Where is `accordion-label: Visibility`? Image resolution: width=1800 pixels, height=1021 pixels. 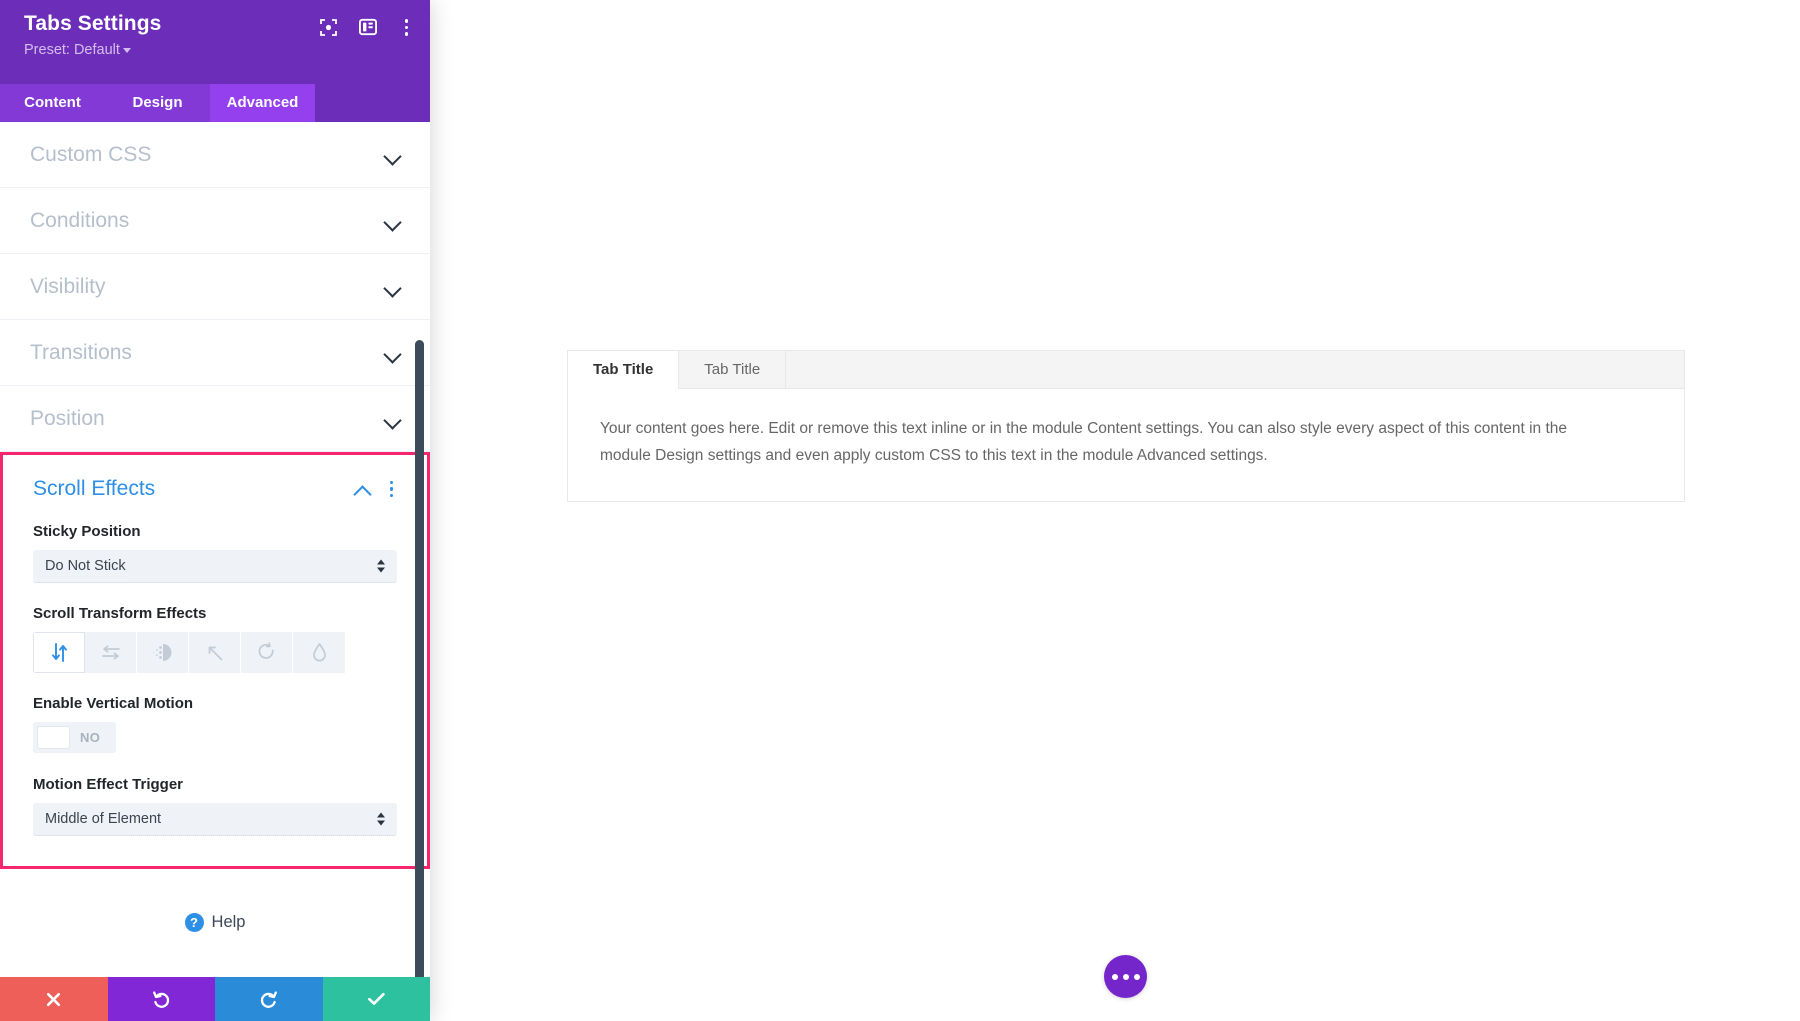
accordion-label: Visibility is located at coordinates (68, 286).